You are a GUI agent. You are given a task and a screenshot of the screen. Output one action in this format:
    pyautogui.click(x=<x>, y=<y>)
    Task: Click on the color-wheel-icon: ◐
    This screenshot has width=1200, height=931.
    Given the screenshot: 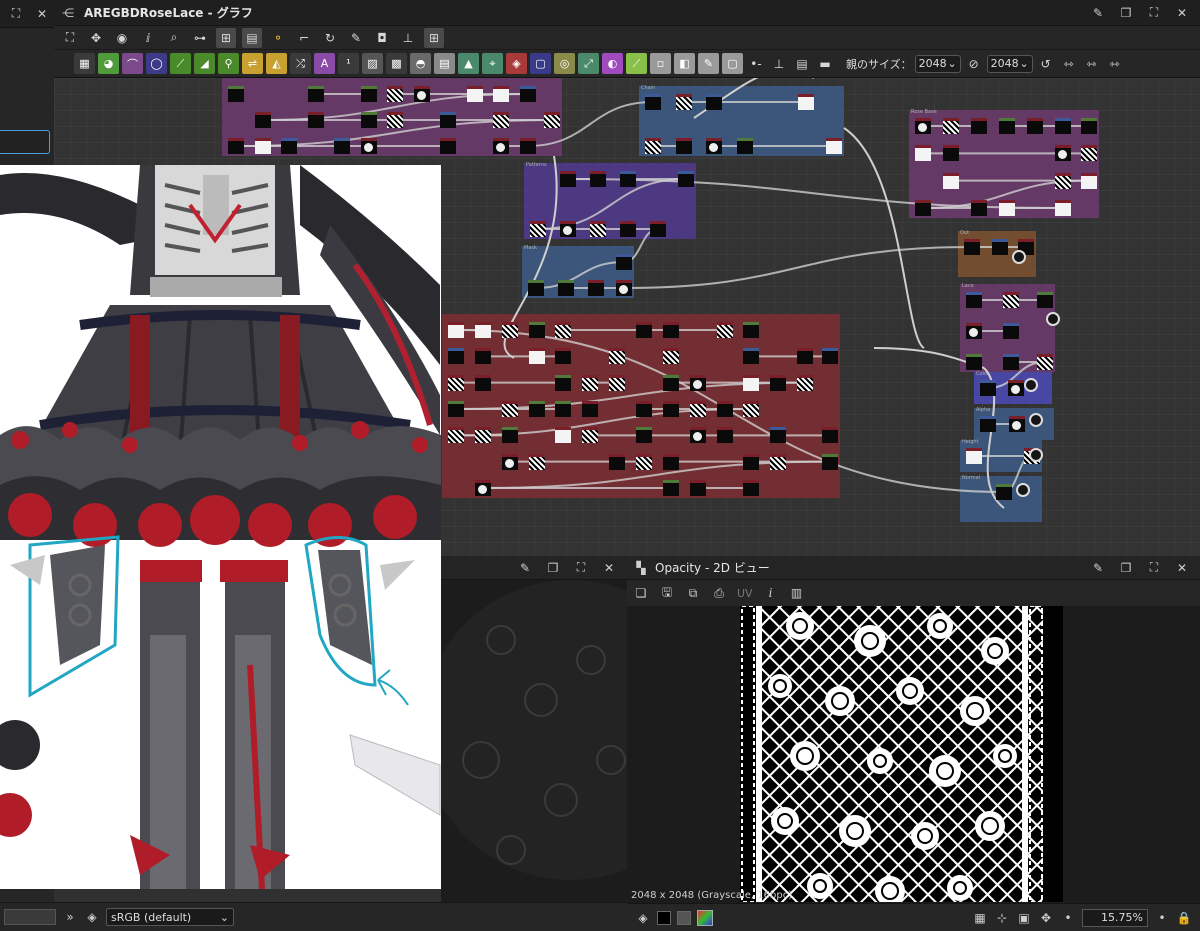 What is the action you would take?
    pyautogui.click(x=612, y=63)
    